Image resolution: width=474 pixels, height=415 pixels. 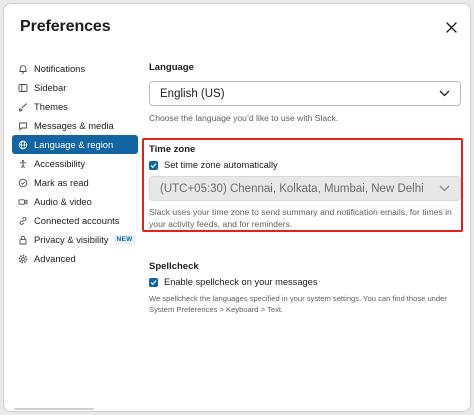 I want to click on sidebar-item-label: Audio & video, so click(x=63, y=201).